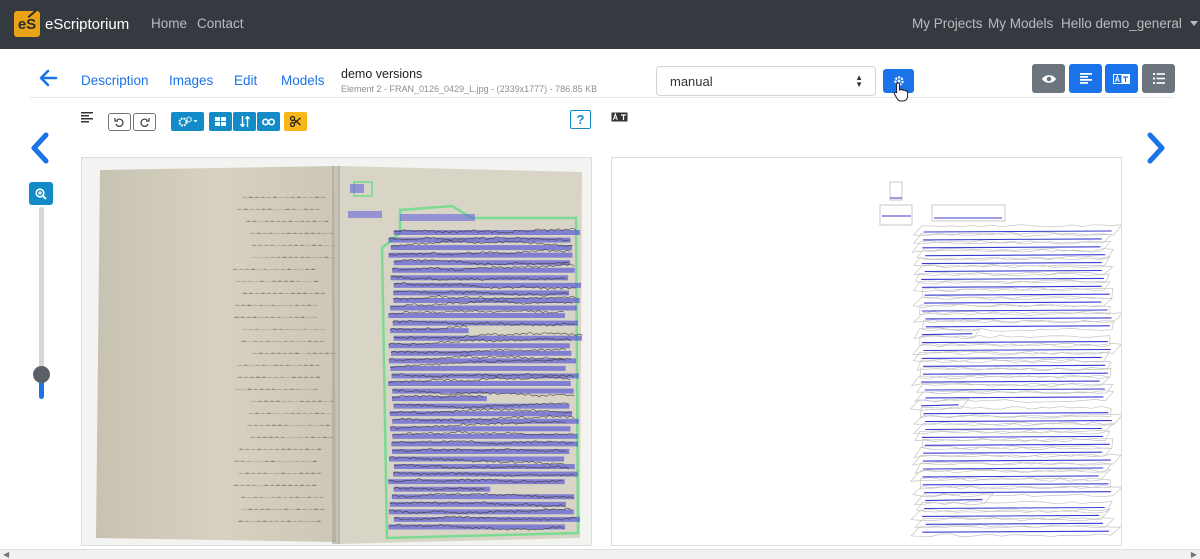 This screenshot has width=1200, height=559. I want to click on zoom-in-button, so click(41, 193).